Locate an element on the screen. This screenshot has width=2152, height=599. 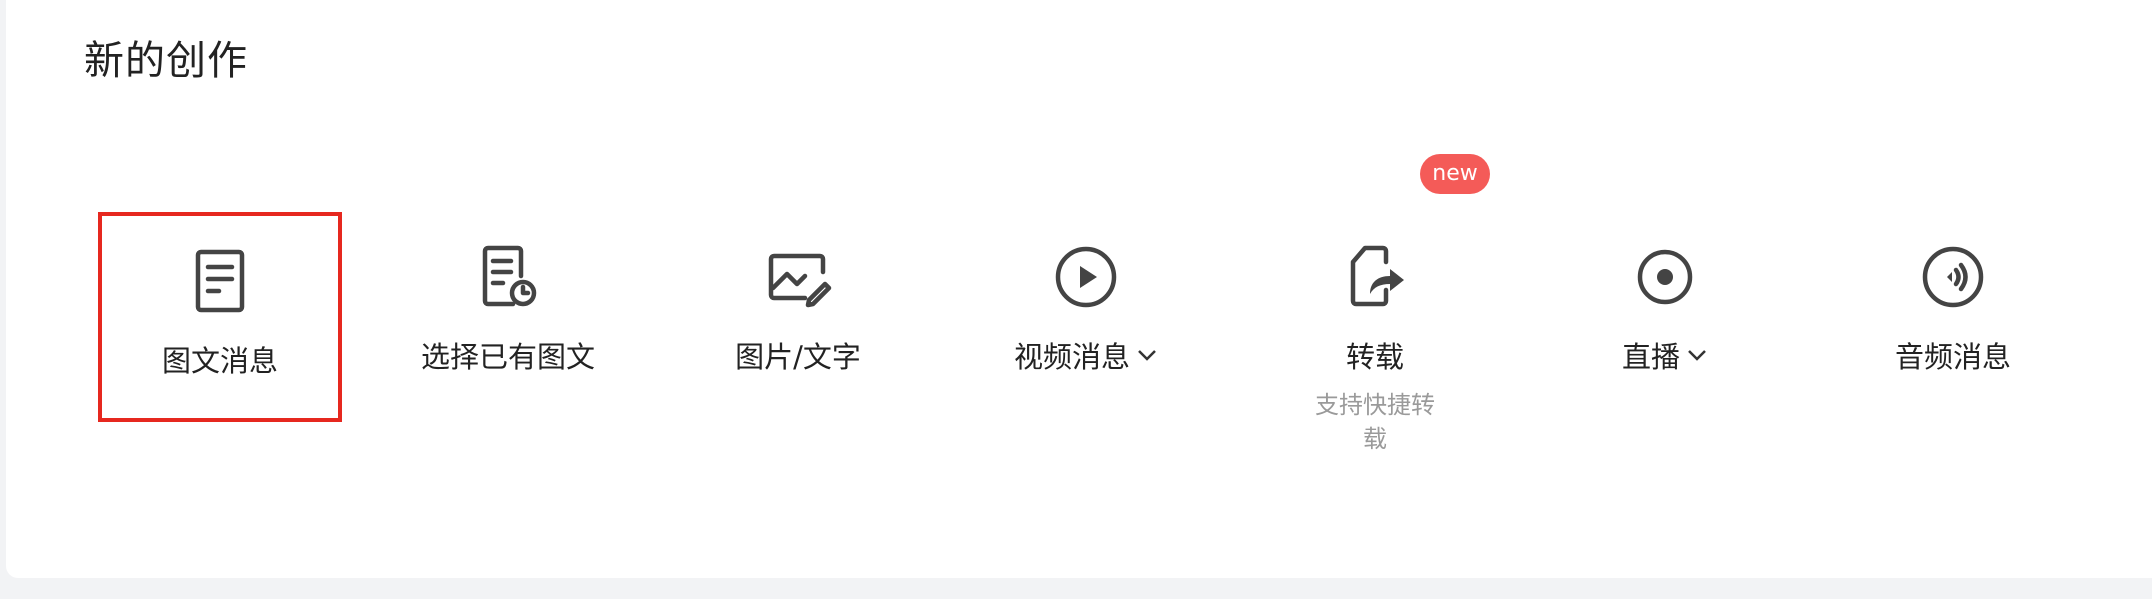
section-title: 新的创作 is located at coordinates (166, 61).